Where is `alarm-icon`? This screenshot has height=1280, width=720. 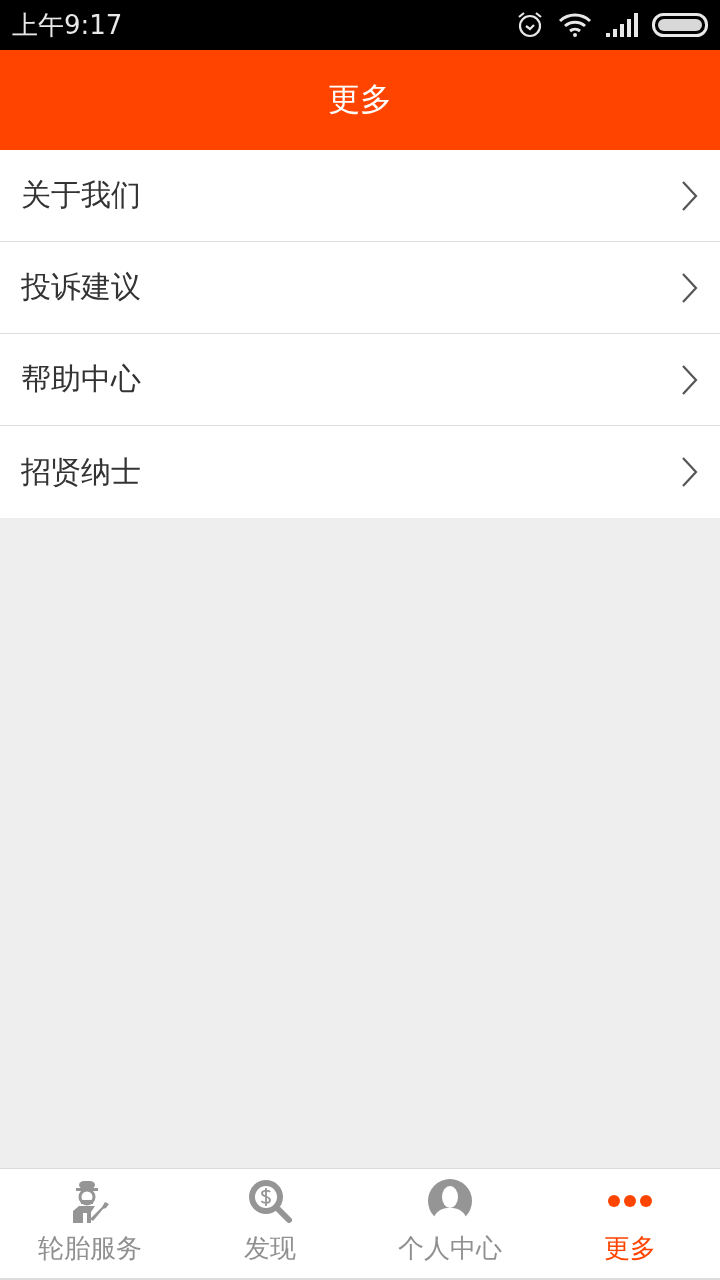 alarm-icon is located at coordinates (530, 25).